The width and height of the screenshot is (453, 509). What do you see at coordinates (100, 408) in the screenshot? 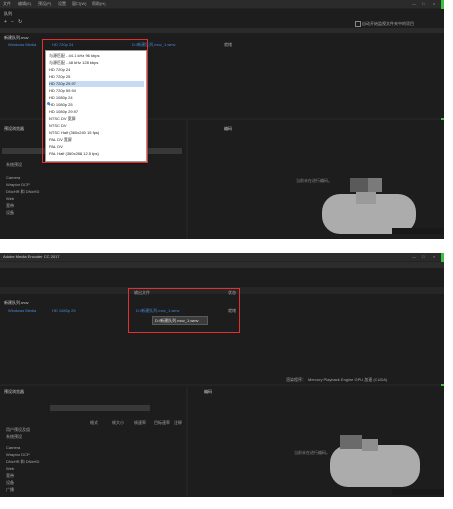
I see `preset-search-bar` at bounding box center [100, 408].